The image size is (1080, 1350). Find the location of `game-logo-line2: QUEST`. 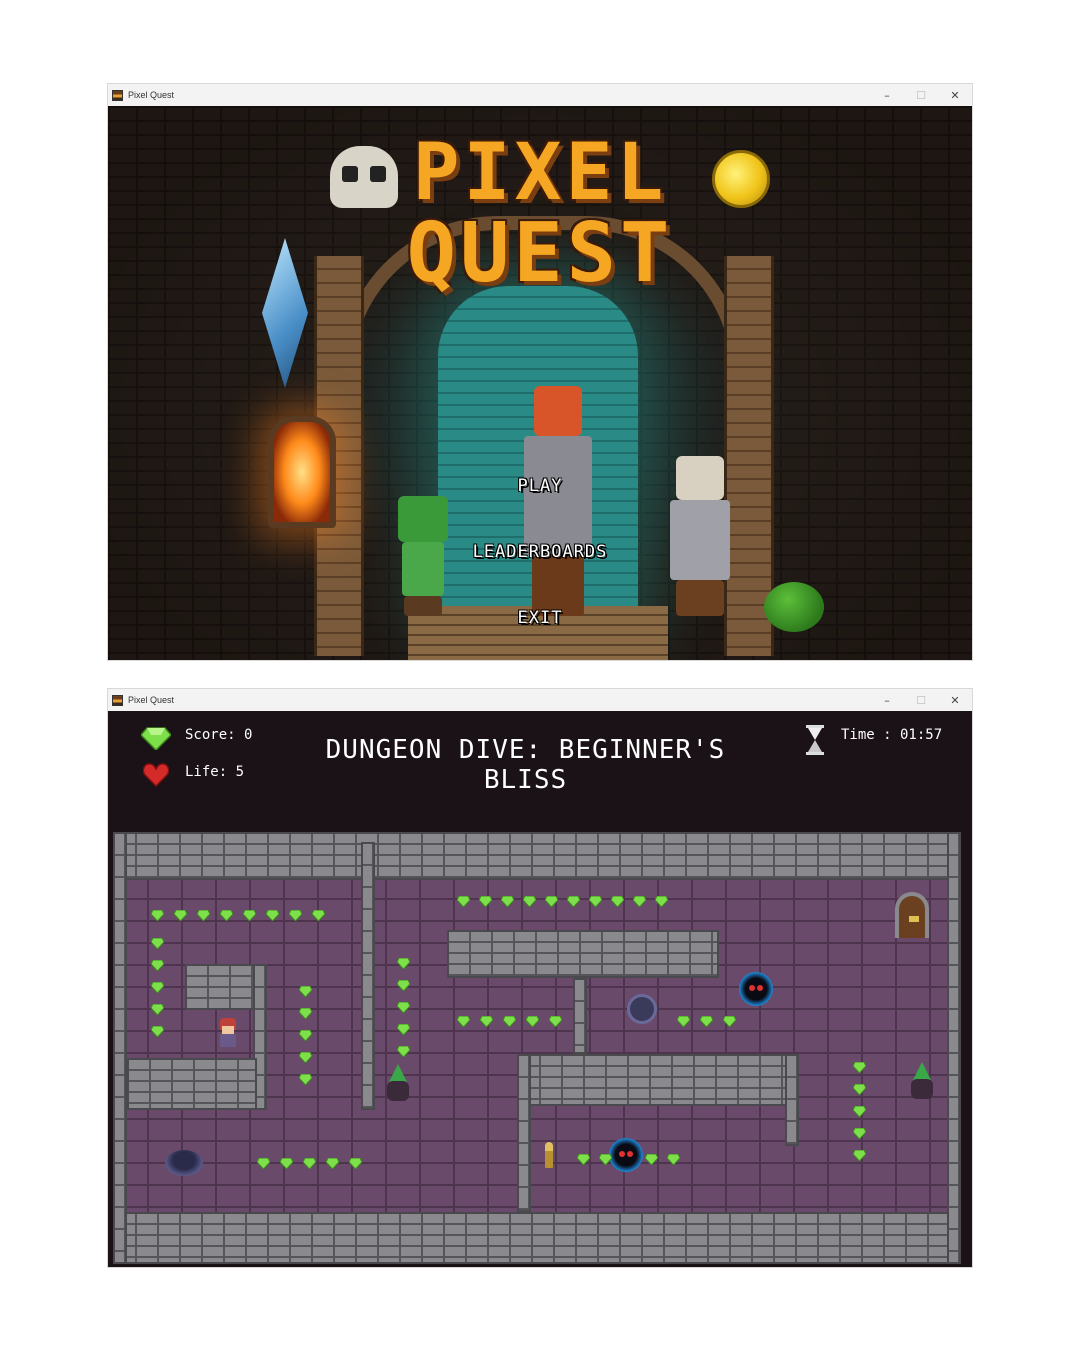

game-logo-line2: QUEST is located at coordinates (540, 253).